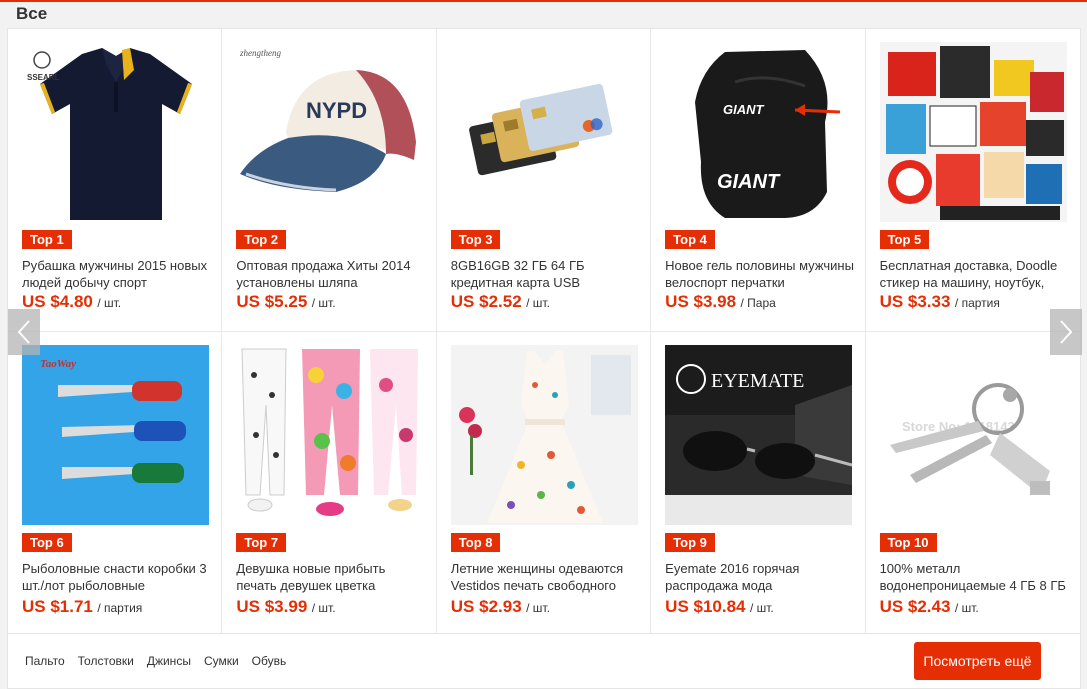 This screenshot has height=689, width=1087. What do you see at coordinates (976, 577) in the screenshot?
I see `product-title: 100% металл водонепроницаемые 4 ГБ 8 ГБ` at bounding box center [976, 577].